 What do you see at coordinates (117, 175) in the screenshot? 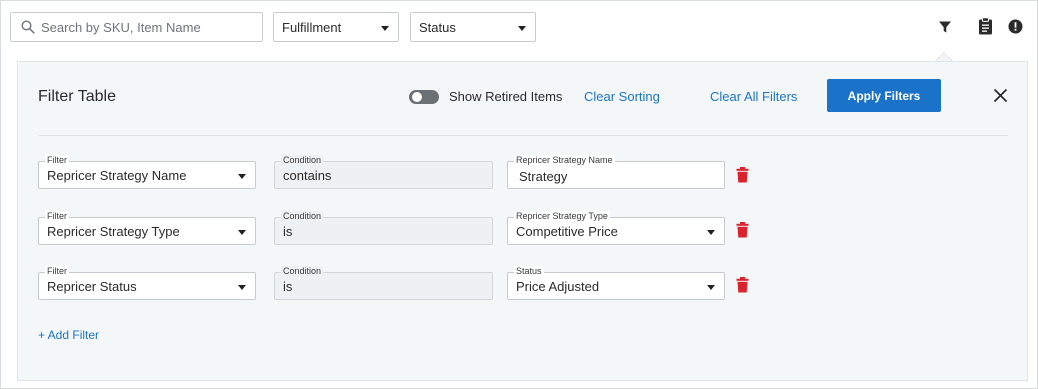
I see `filter-field-value: Repricer Strategy Name` at bounding box center [117, 175].